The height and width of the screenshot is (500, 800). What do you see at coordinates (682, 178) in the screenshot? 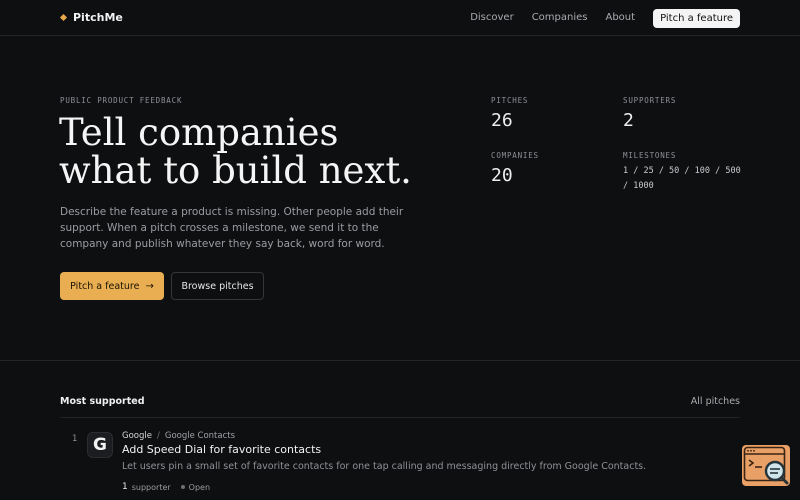
I see `stat-milestones-value: 1 / 25 / 50 / 100 / 500 / 1000` at bounding box center [682, 178].